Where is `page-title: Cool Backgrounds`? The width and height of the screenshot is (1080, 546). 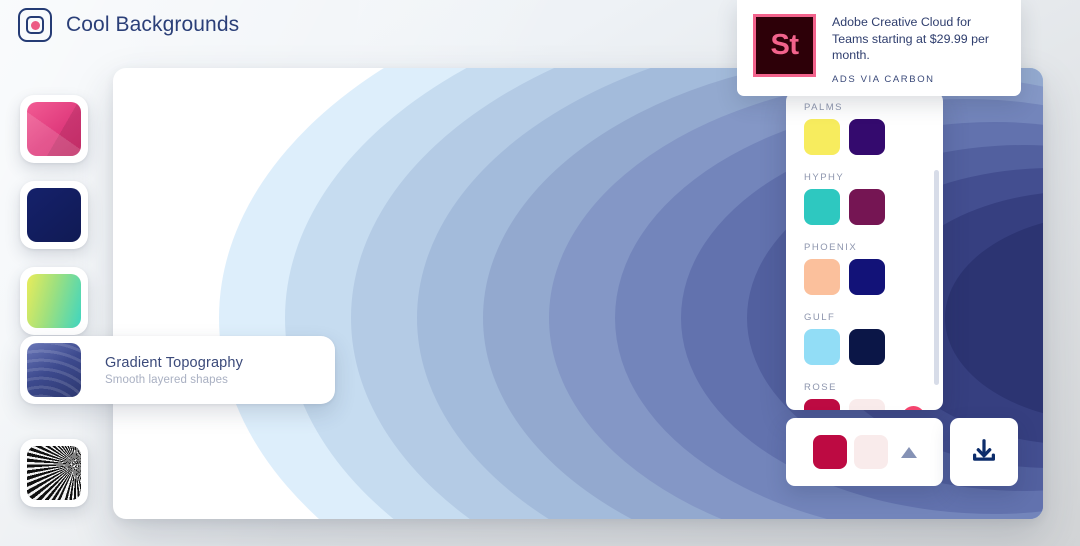
page-title: Cool Backgrounds is located at coordinates (153, 24).